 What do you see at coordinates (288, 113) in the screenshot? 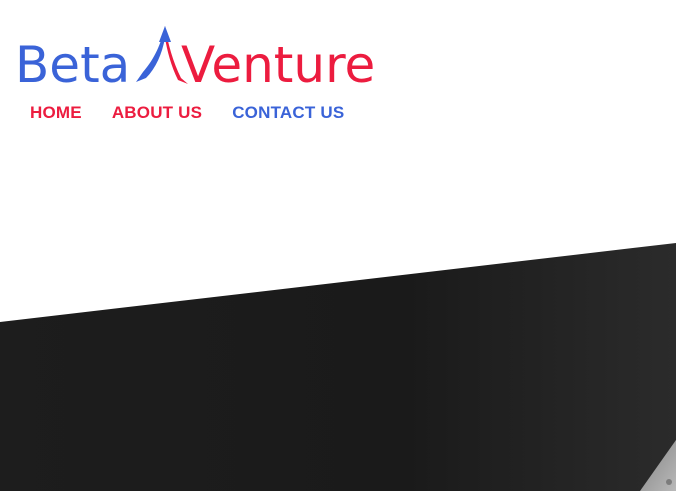
I see `nav-contact-us-link: CONTACT US` at bounding box center [288, 113].